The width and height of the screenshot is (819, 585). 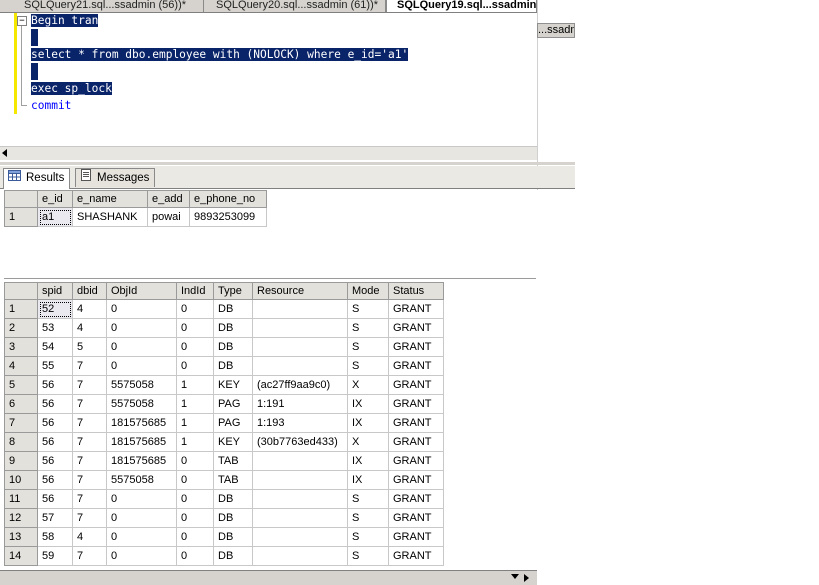 I want to click on column-header: e_add, so click(x=168, y=199).